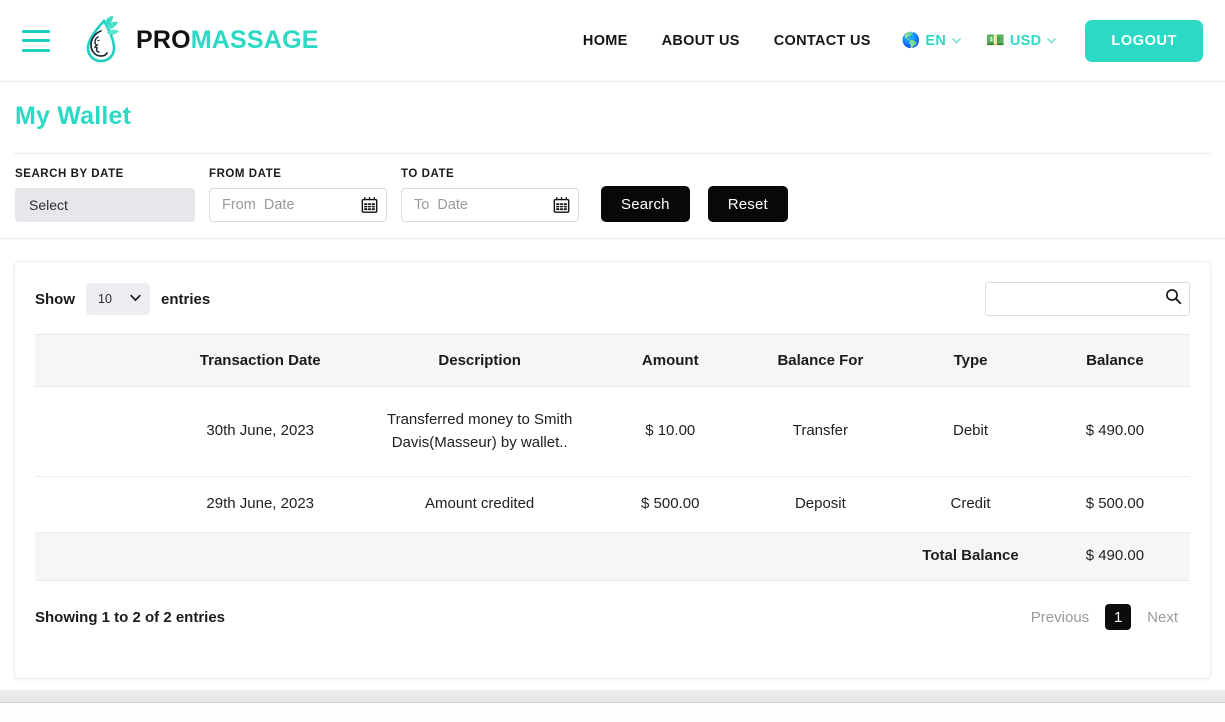 This screenshot has width=1225, height=722. What do you see at coordinates (102, 38) in the screenshot?
I see `logo-droplet-face-icon` at bounding box center [102, 38].